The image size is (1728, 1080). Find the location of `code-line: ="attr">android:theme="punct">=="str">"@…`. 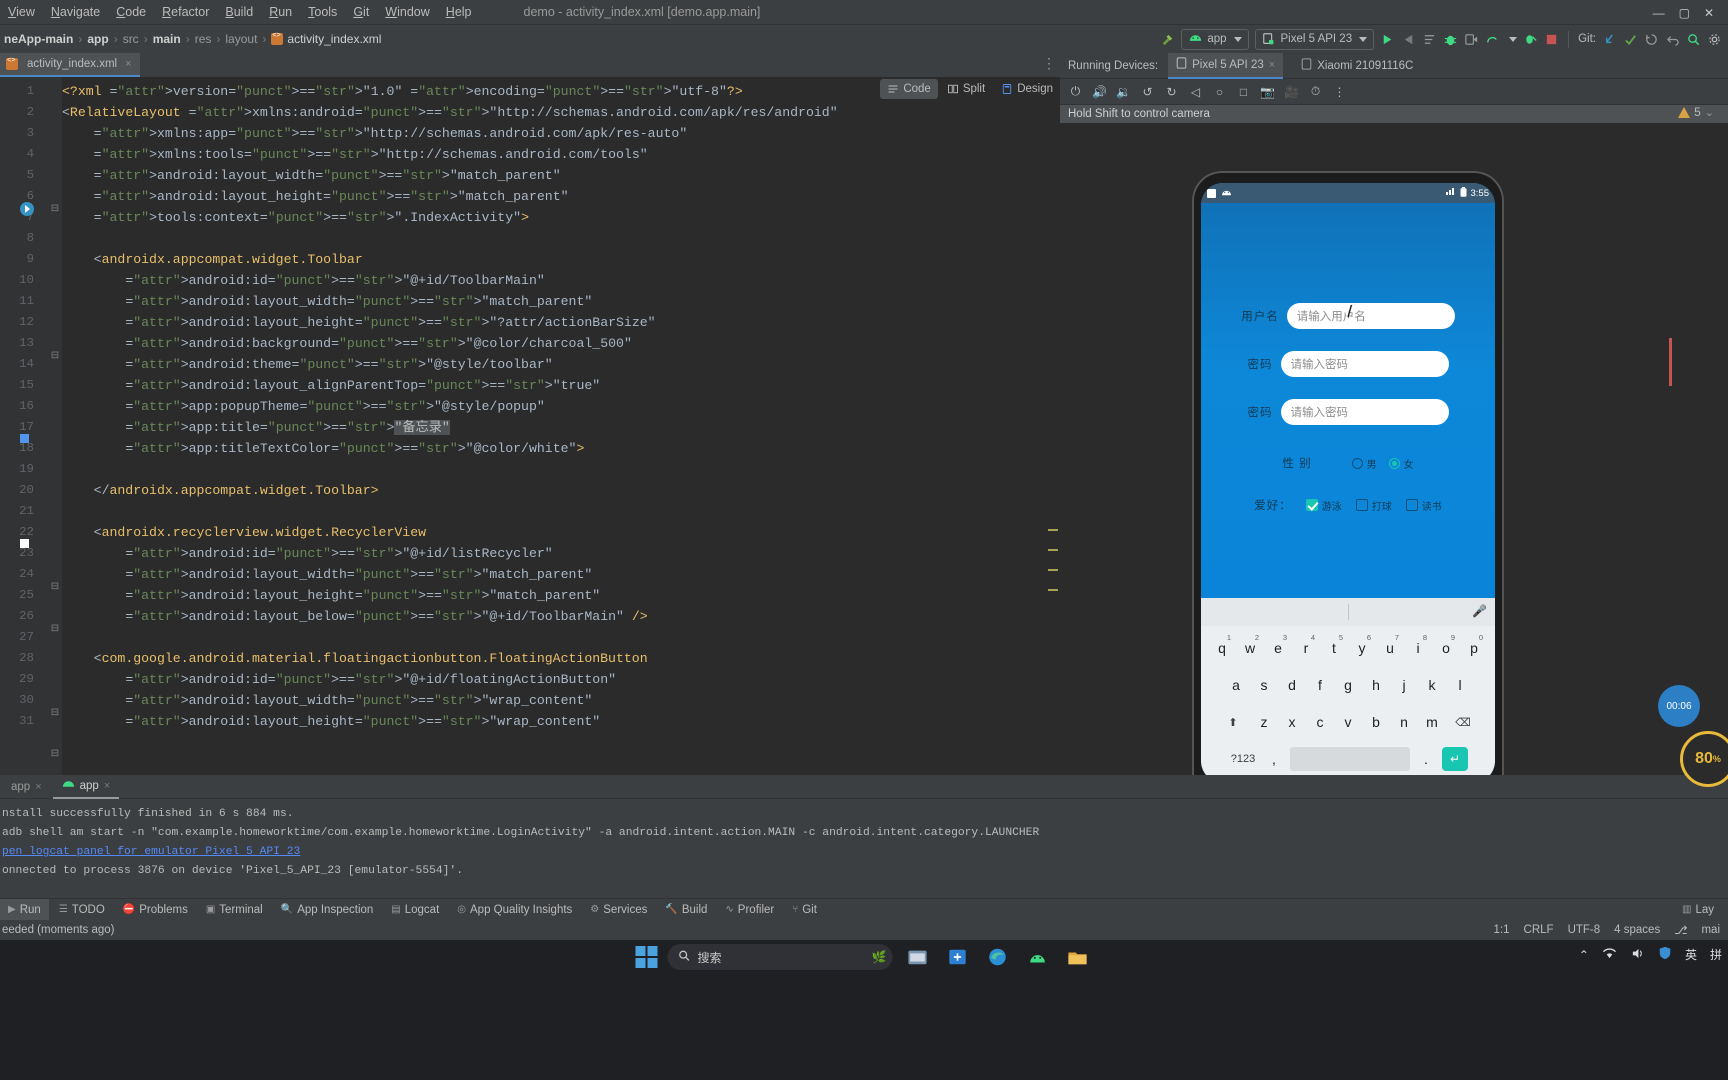

code-line: ="attr">android:theme="punct">=="str">"@… is located at coordinates (561, 364).